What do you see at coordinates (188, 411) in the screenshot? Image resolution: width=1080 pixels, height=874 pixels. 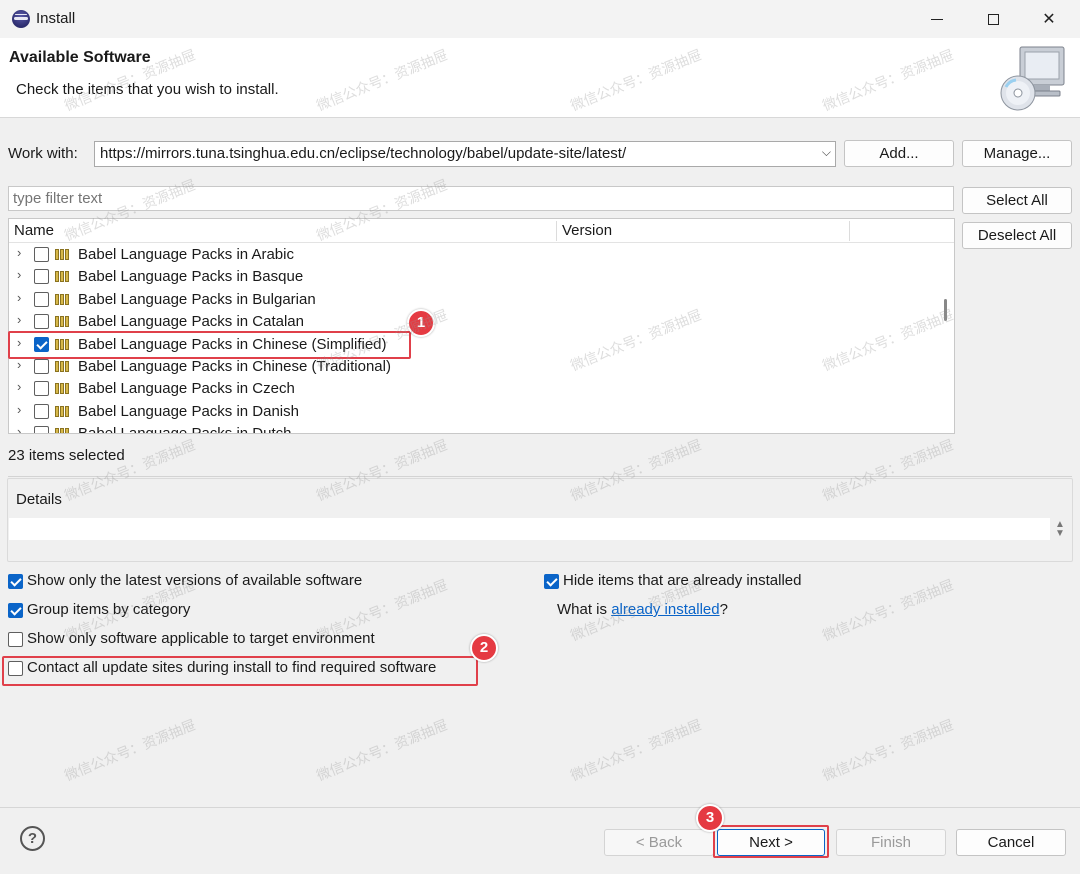 I see `row-label: Babel Language Packs in Danish` at bounding box center [188, 411].